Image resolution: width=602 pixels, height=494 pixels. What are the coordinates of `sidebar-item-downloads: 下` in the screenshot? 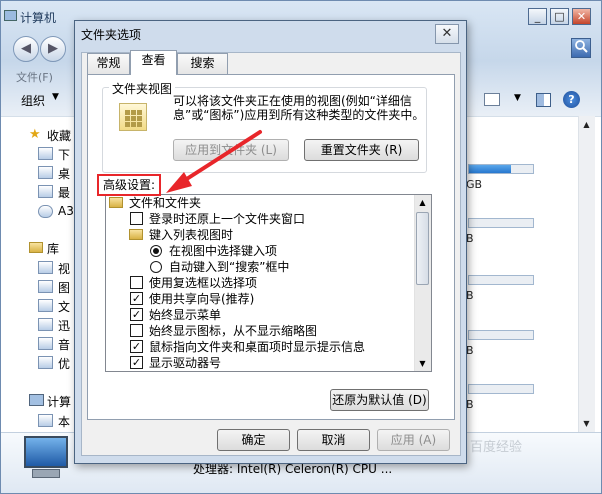 It's located at (64, 154).